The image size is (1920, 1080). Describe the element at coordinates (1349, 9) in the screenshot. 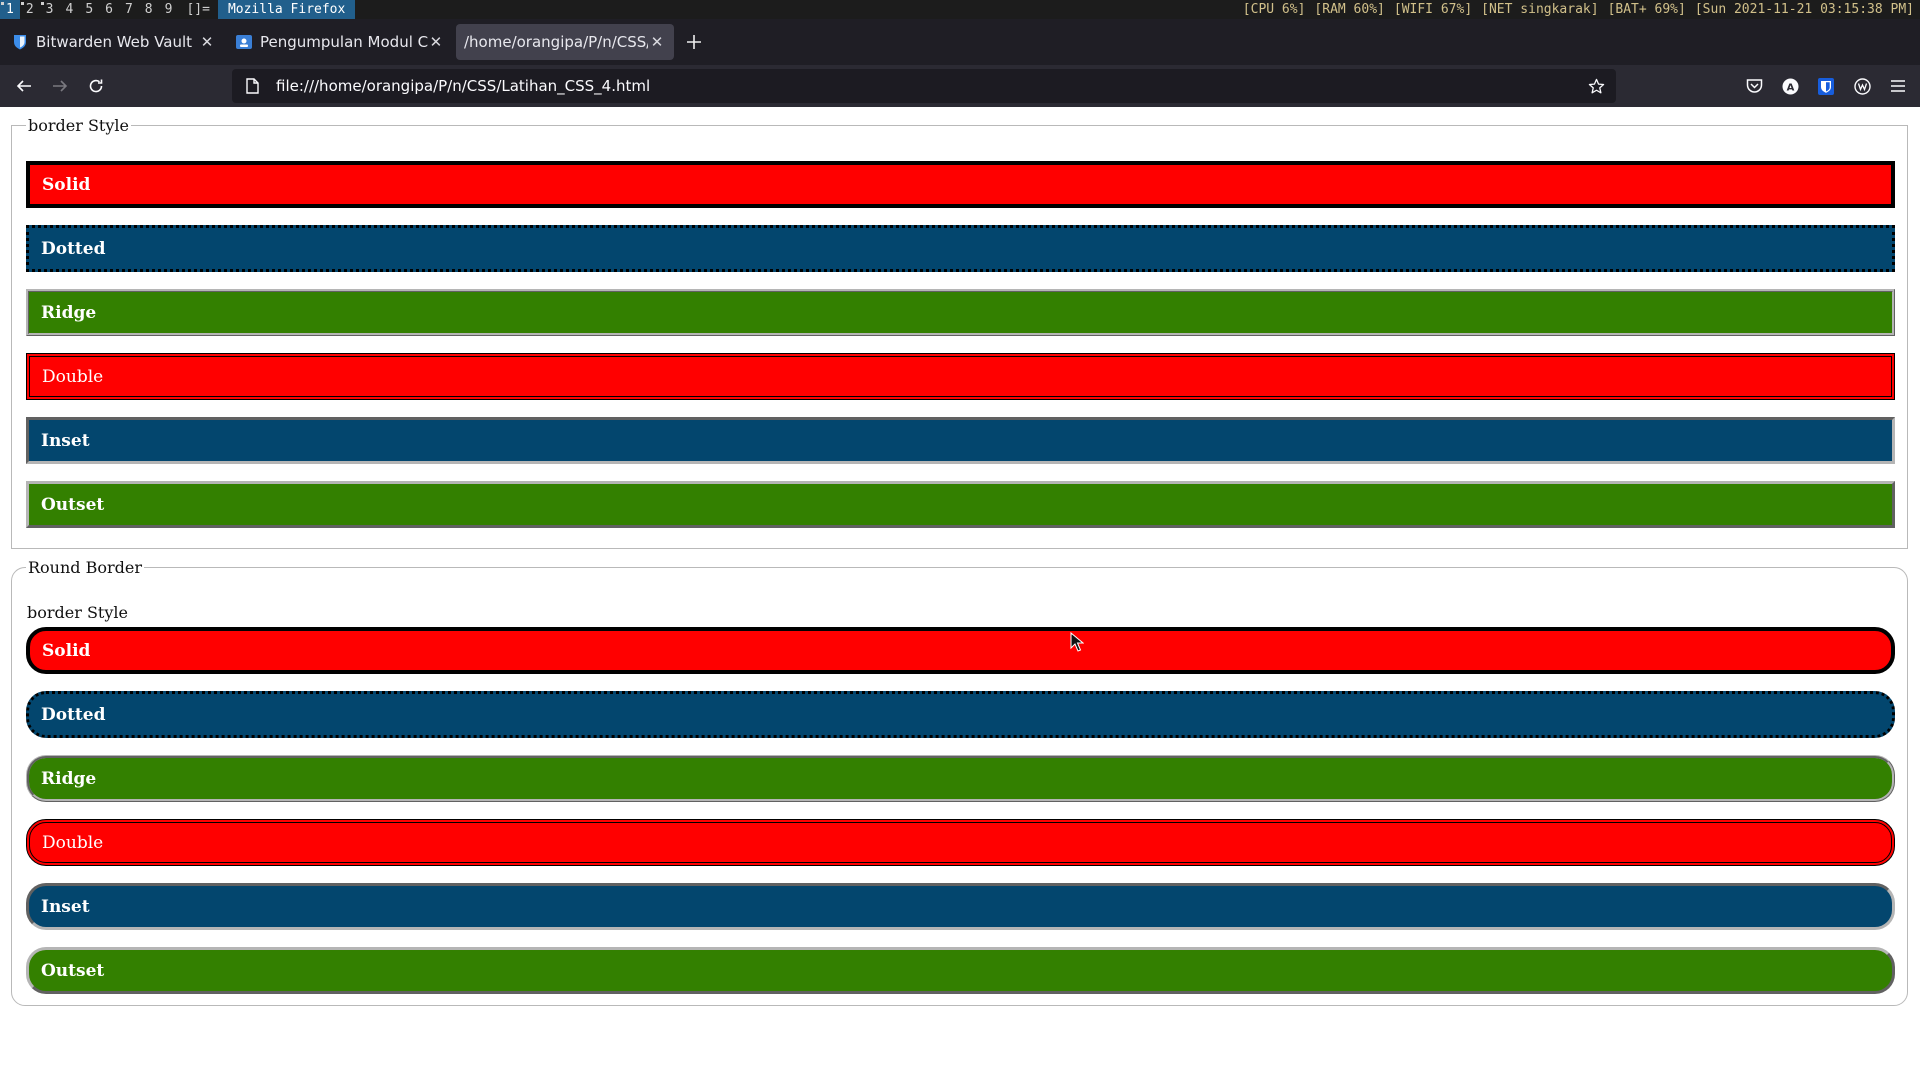

I see `ram-status: [RAM 60%]` at that location.